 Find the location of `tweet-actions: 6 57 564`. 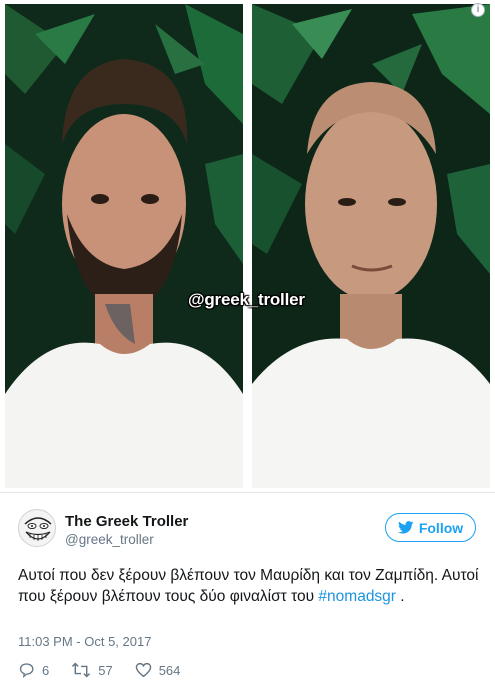

tweet-actions: 6 57 564 is located at coordinates (110, 670).